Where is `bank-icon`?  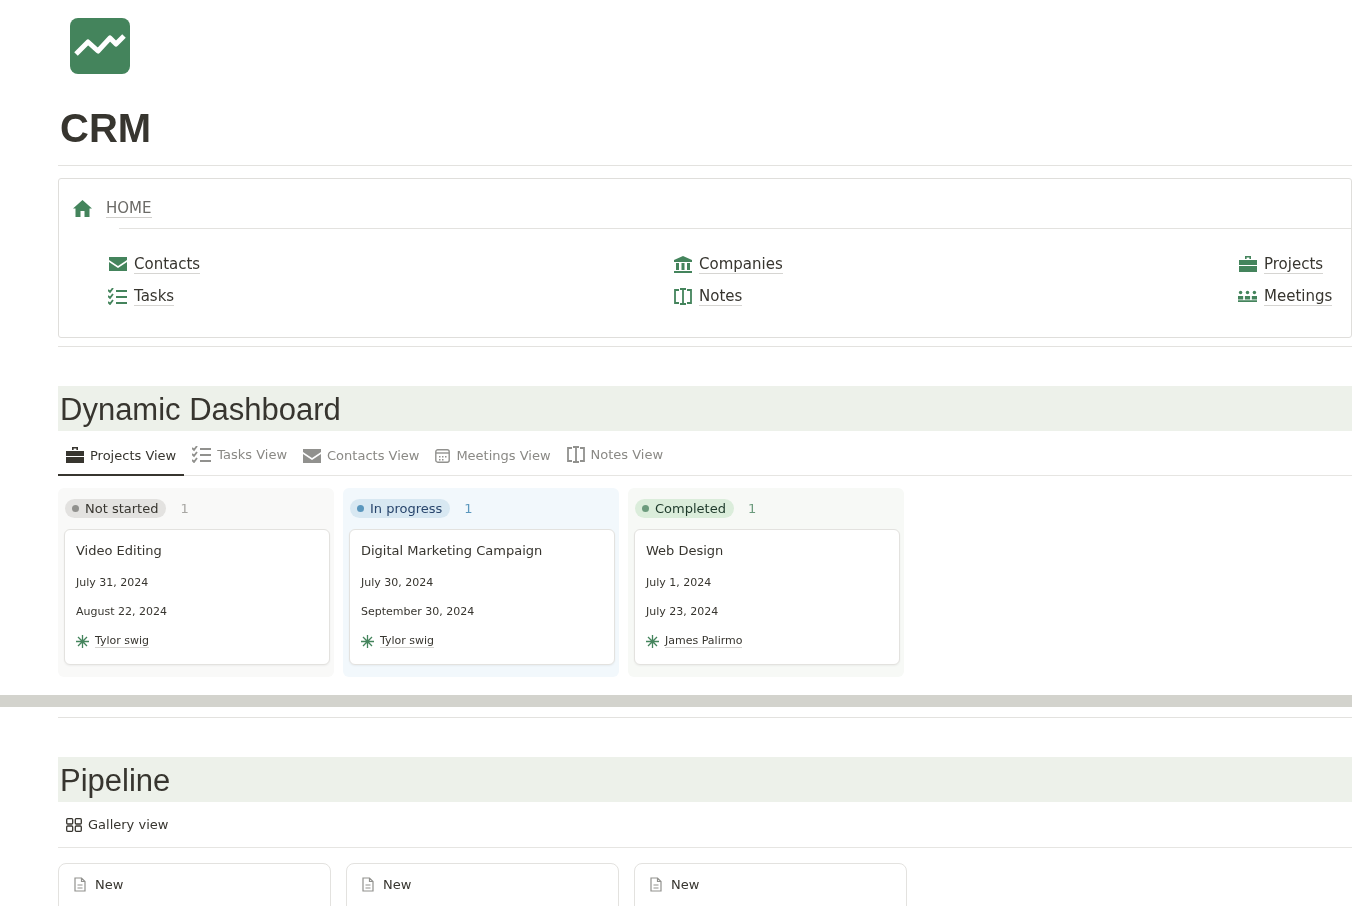
bank-icon is located at coordinates (682, 264).